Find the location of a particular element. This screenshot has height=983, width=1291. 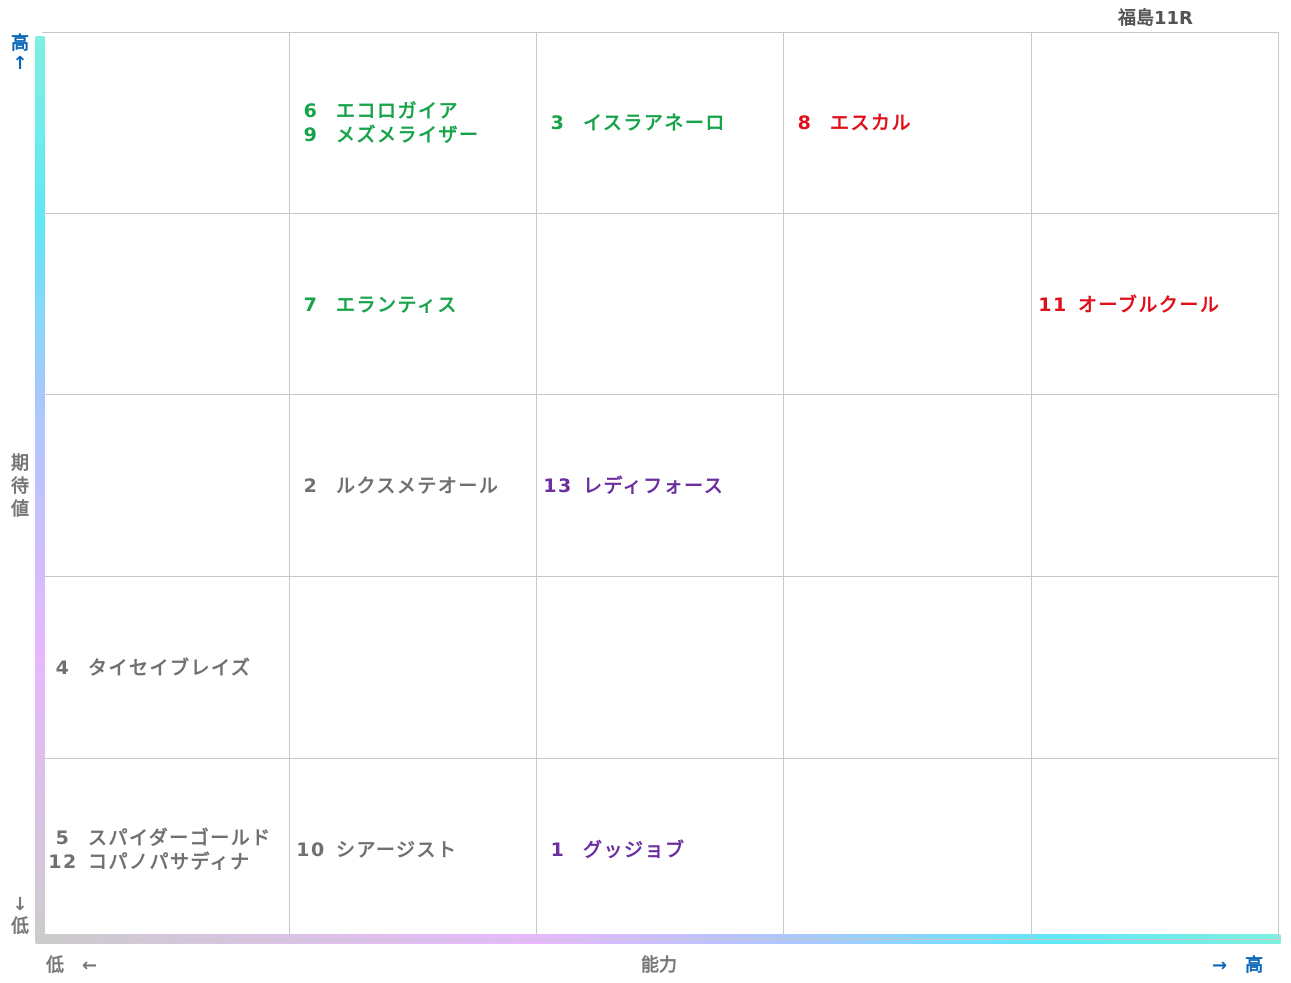

horse-entry: 1 グッジョブ is located at coordinates (614, 850).